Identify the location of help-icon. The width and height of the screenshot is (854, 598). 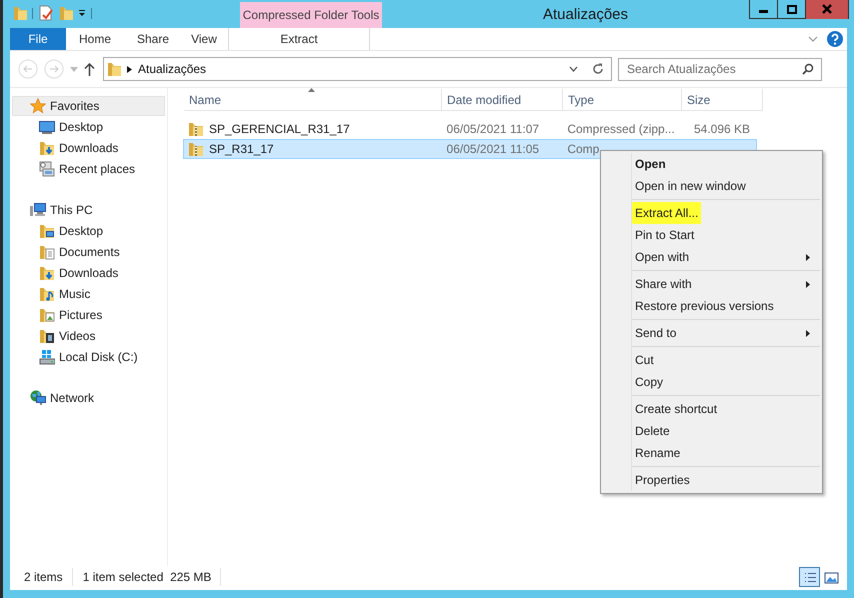
(835, 39).